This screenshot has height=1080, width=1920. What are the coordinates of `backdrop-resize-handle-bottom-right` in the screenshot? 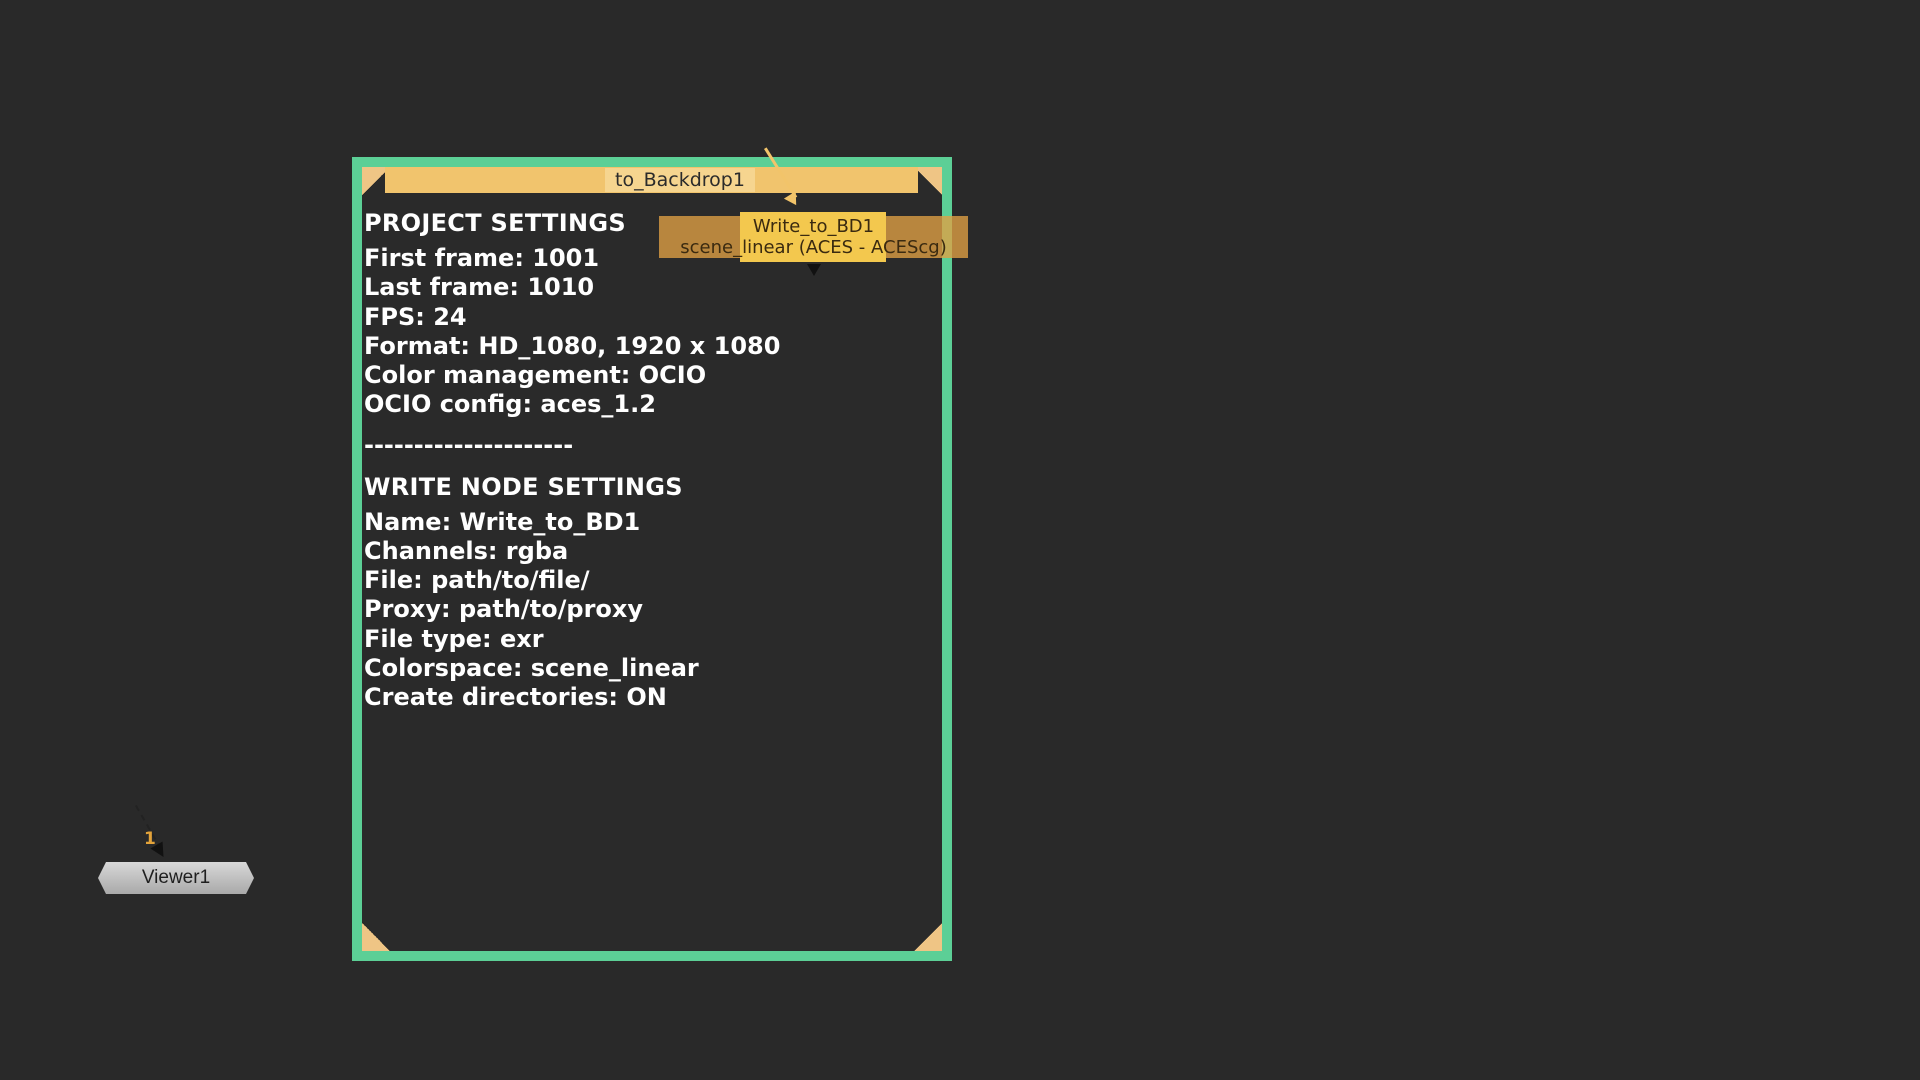 It's located at (928, 937).